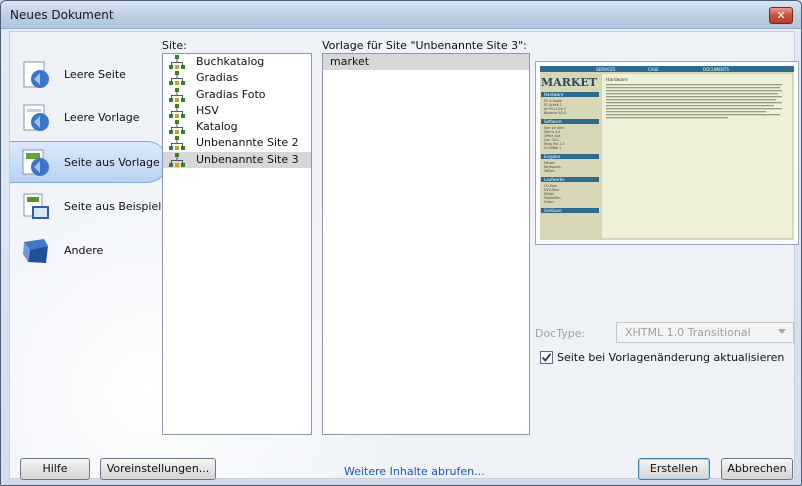 The height and width of the screenshot is (486, 802). I want to click on category-label: Leere Seite, so click(95, 74).